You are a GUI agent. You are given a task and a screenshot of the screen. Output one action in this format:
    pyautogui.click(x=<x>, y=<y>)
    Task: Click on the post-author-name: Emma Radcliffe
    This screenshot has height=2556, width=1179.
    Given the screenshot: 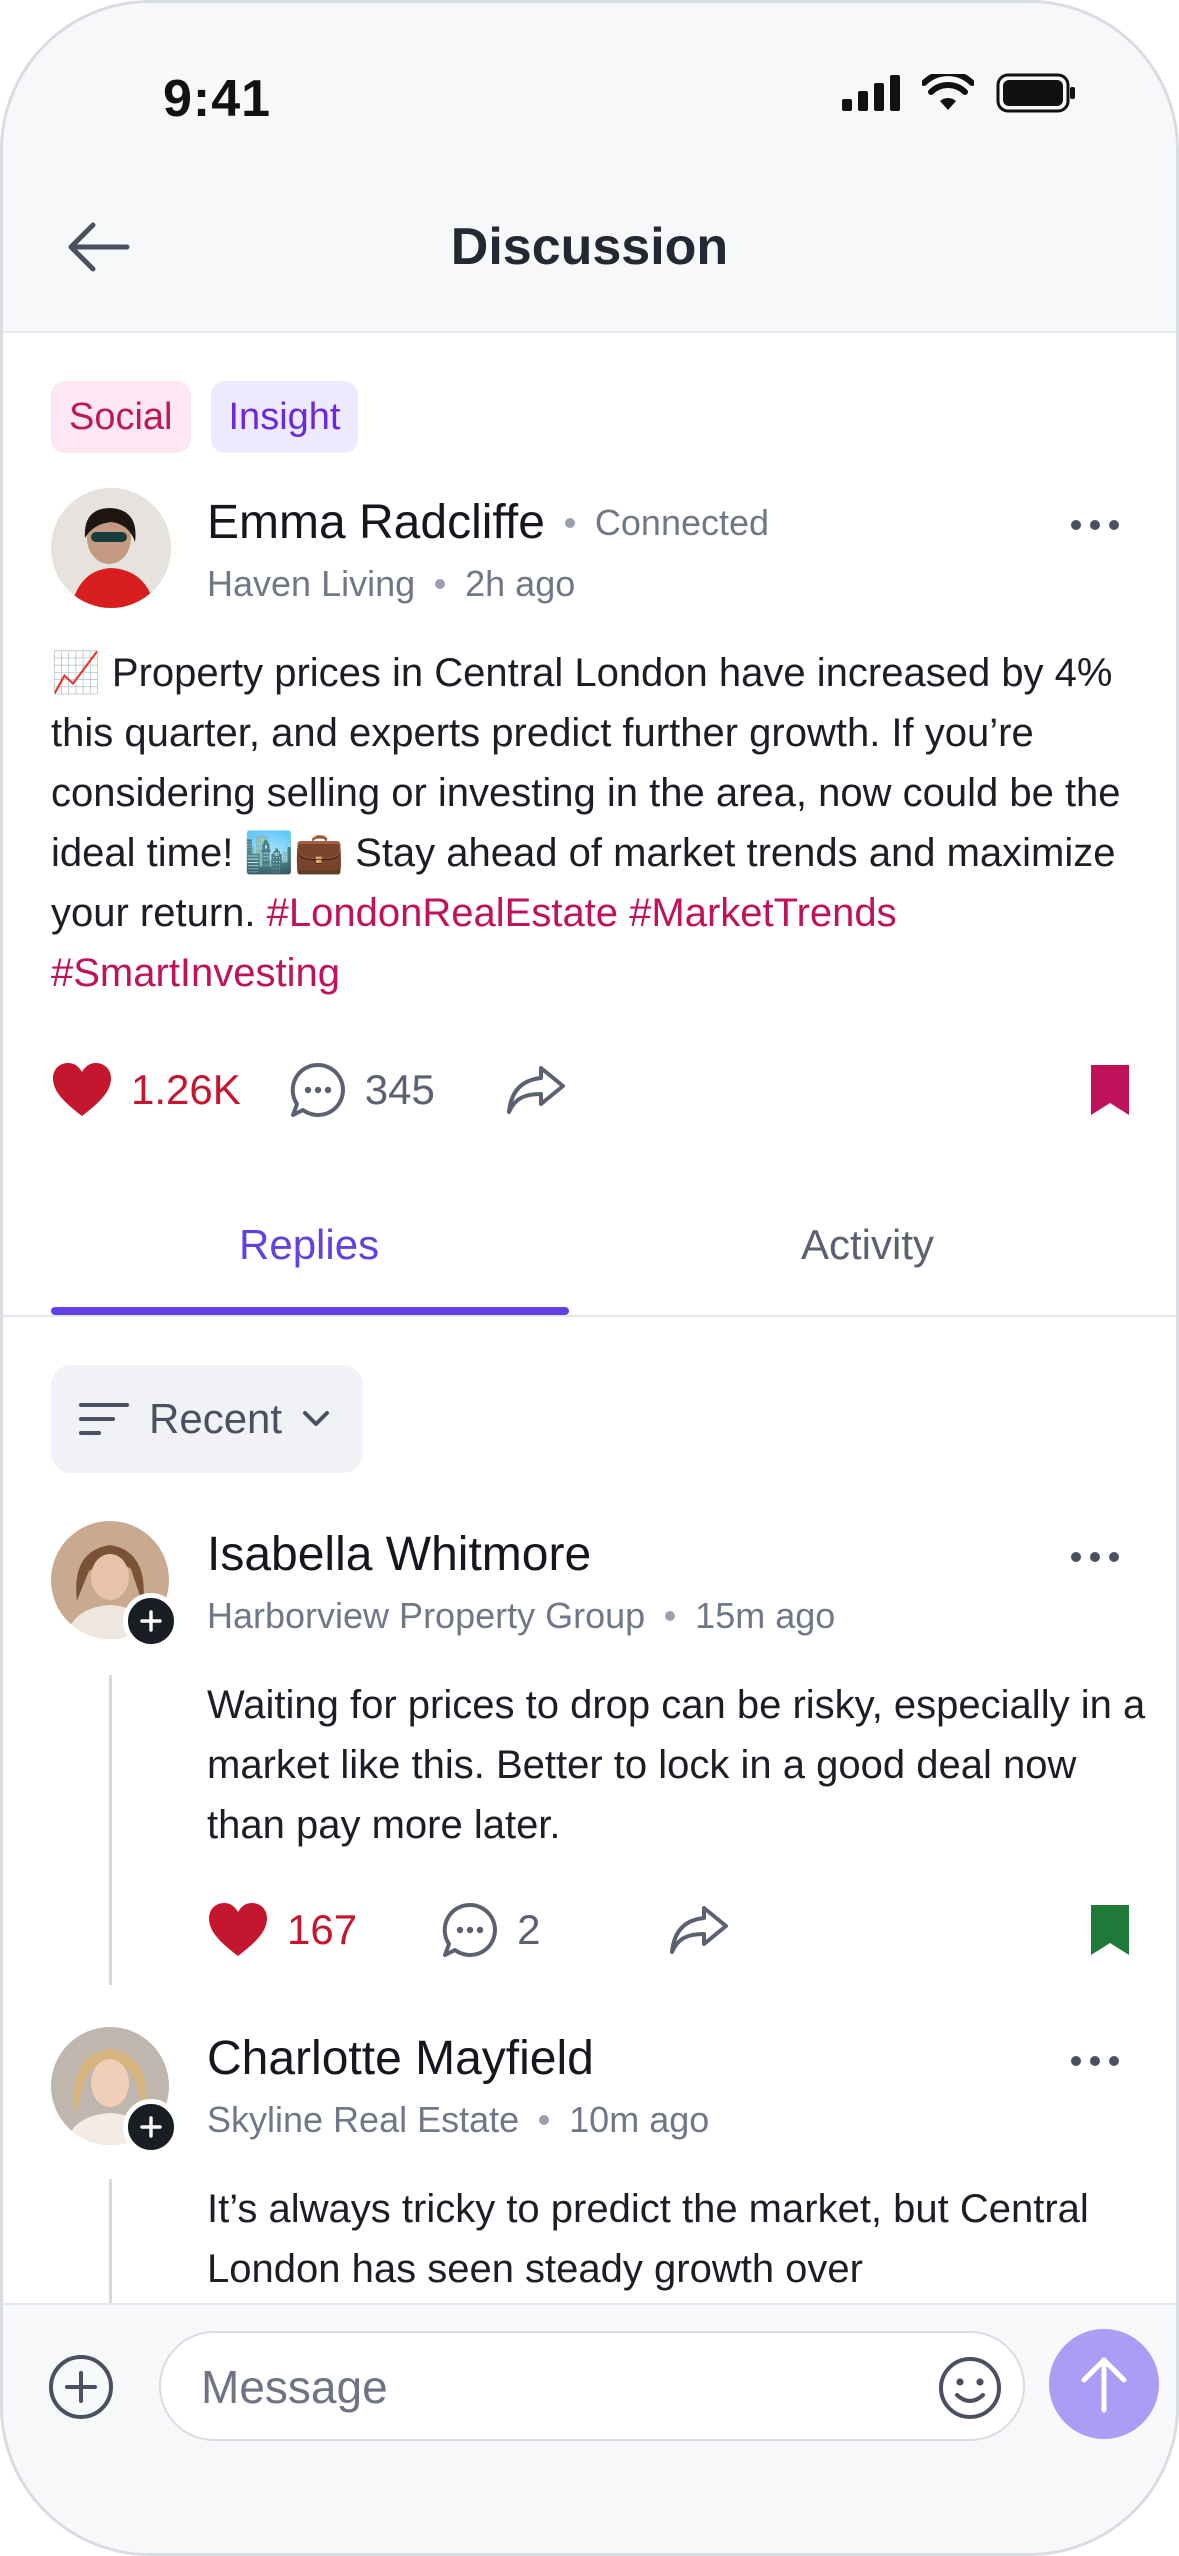 What is the action you would take?
    pyautogui.click(x=376, y=522)
    